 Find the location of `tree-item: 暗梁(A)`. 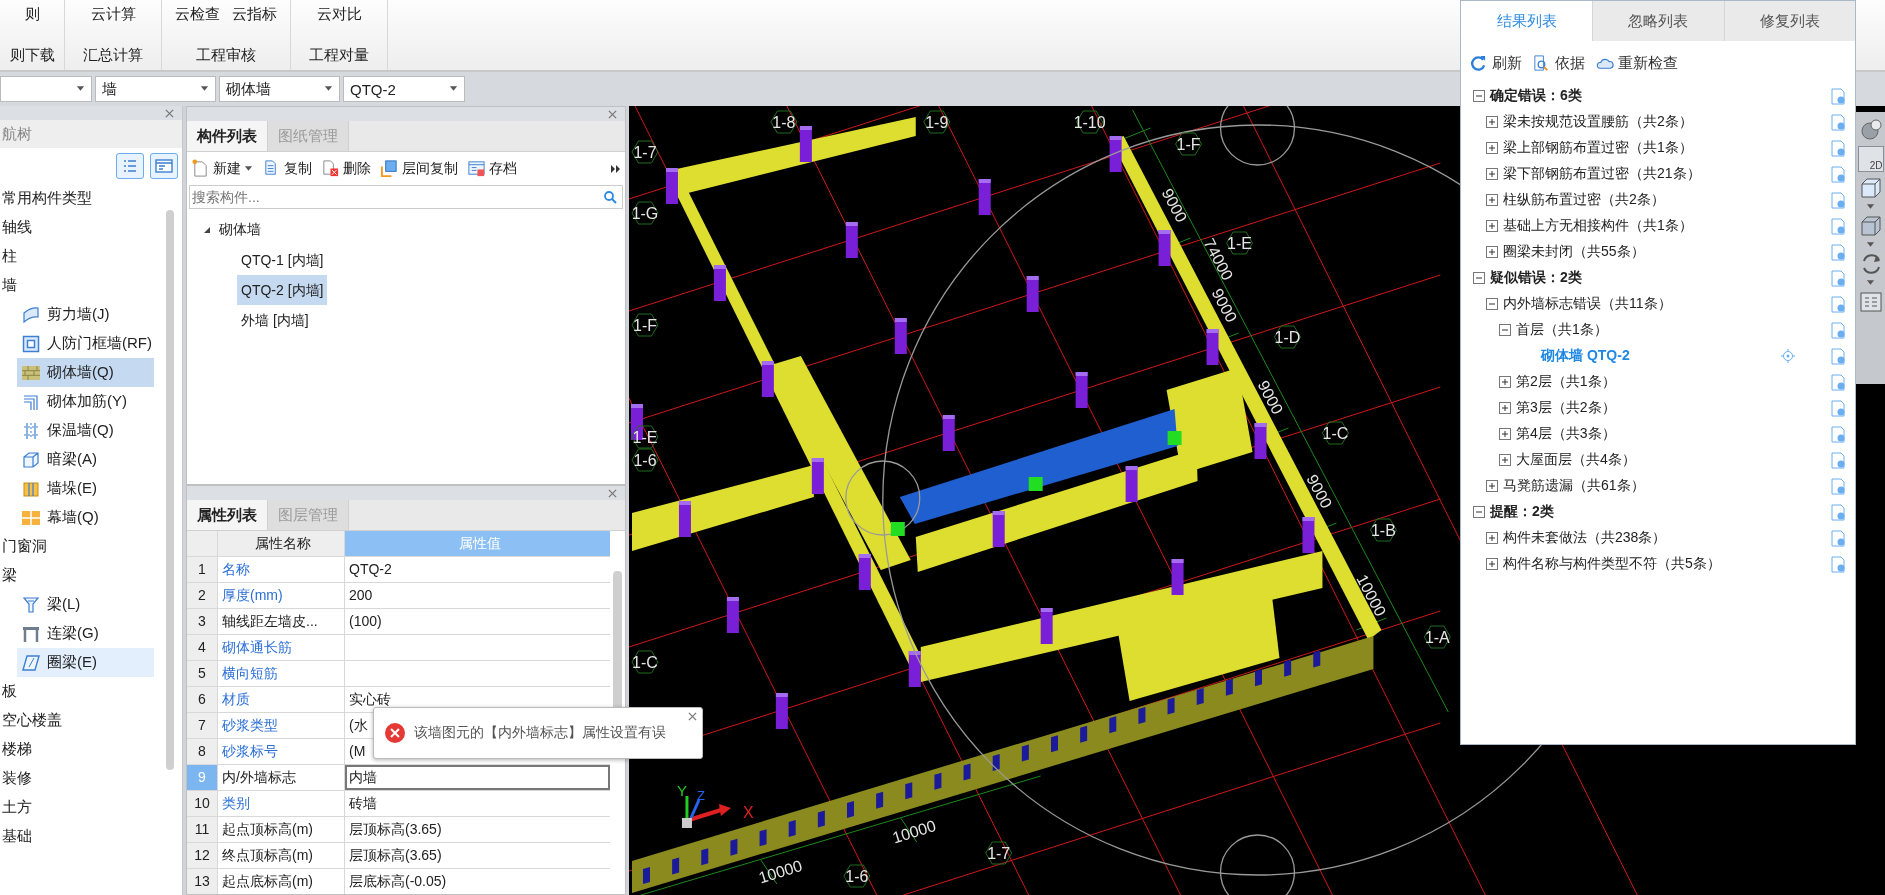

tree-item: 暗梁(A) is located at coordinates (85, 459).